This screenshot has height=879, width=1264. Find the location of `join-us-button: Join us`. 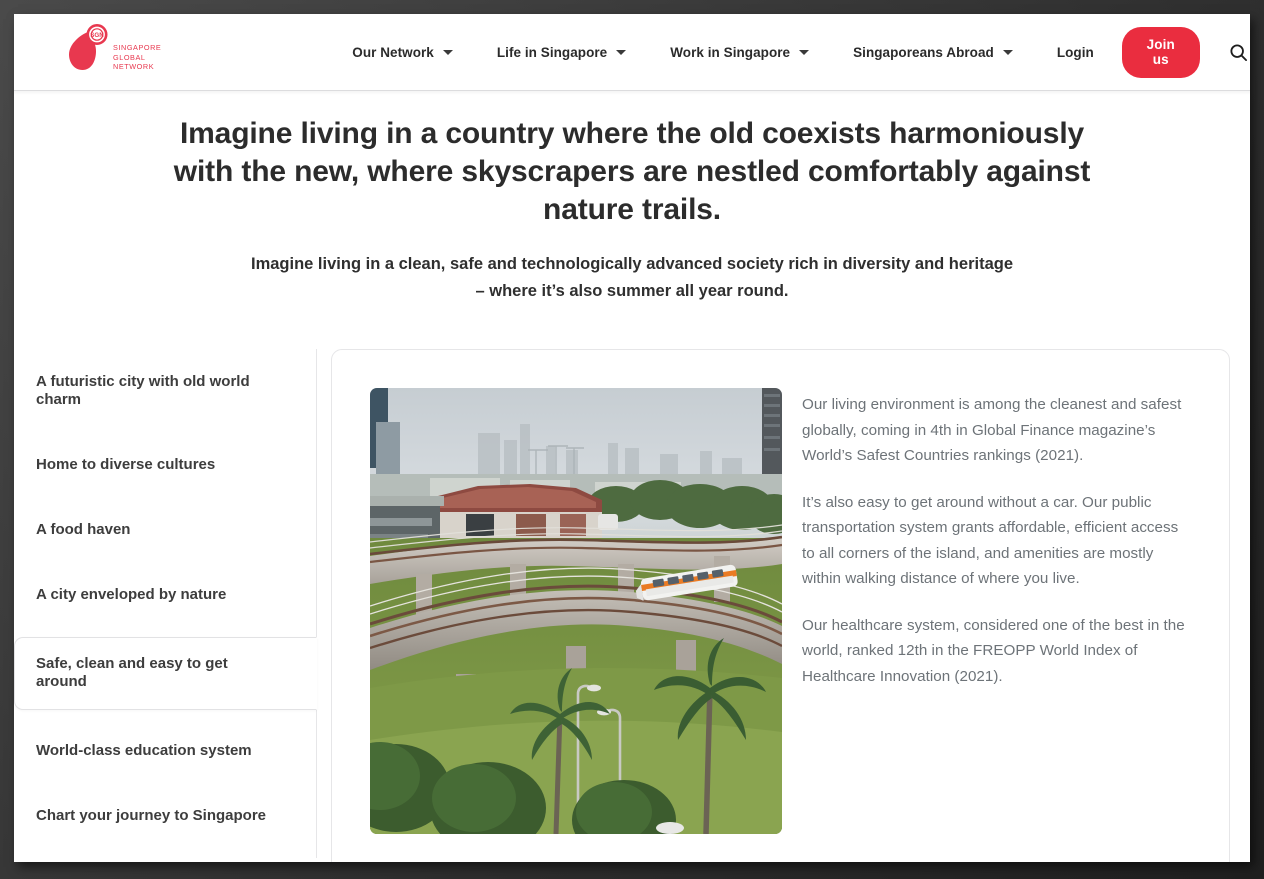

join-us-button: Join us is located at coordinates (1160, 52).